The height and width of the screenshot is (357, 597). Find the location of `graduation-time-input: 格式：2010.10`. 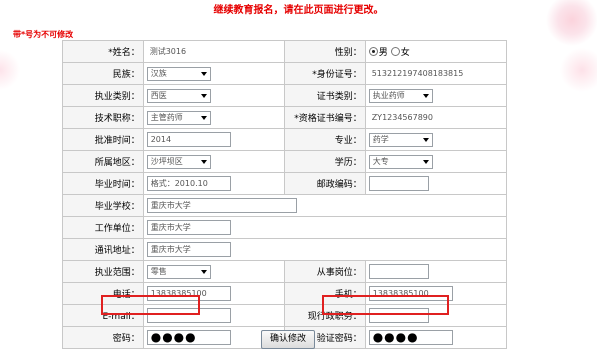

graduation-time-input: 格式：2010.10 is located at coordinates (188, 183).